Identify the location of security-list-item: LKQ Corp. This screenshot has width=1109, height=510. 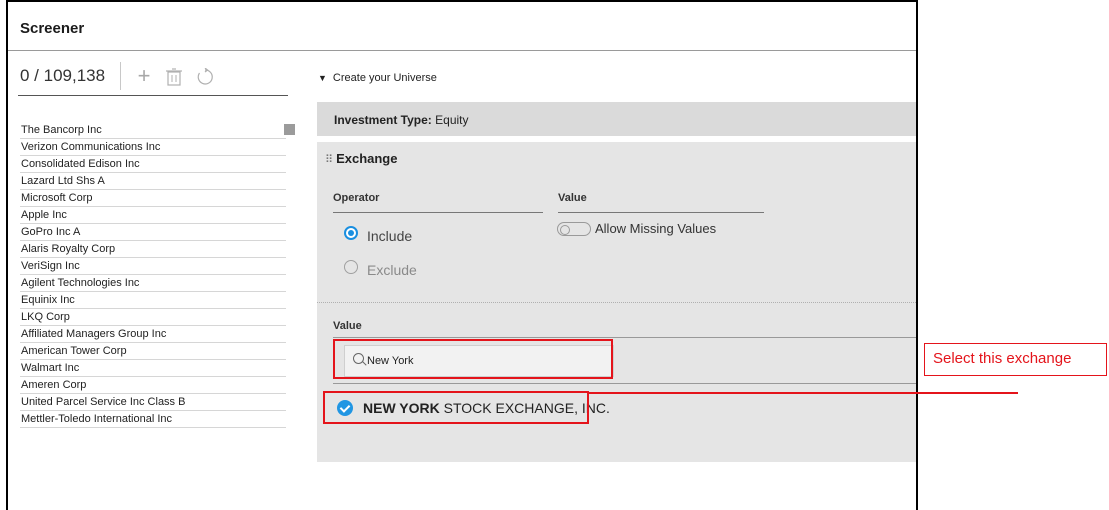
(153, 317).